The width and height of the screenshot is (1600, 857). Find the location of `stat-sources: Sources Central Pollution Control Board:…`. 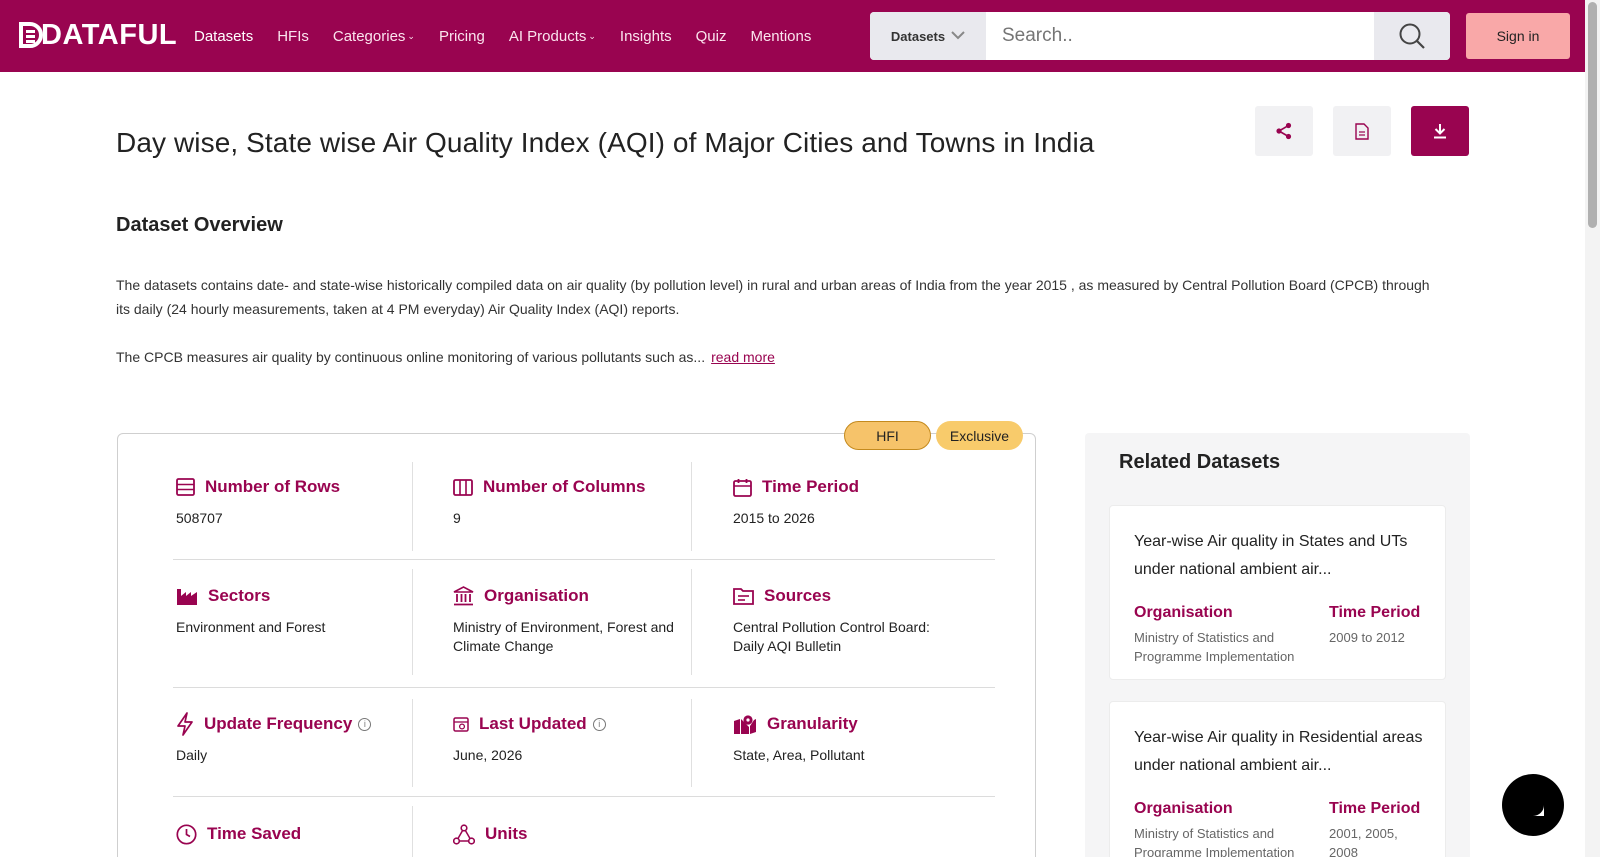

stat-sources: Sources Central Pollution Control Board:… is located at coordinates (845, 620).